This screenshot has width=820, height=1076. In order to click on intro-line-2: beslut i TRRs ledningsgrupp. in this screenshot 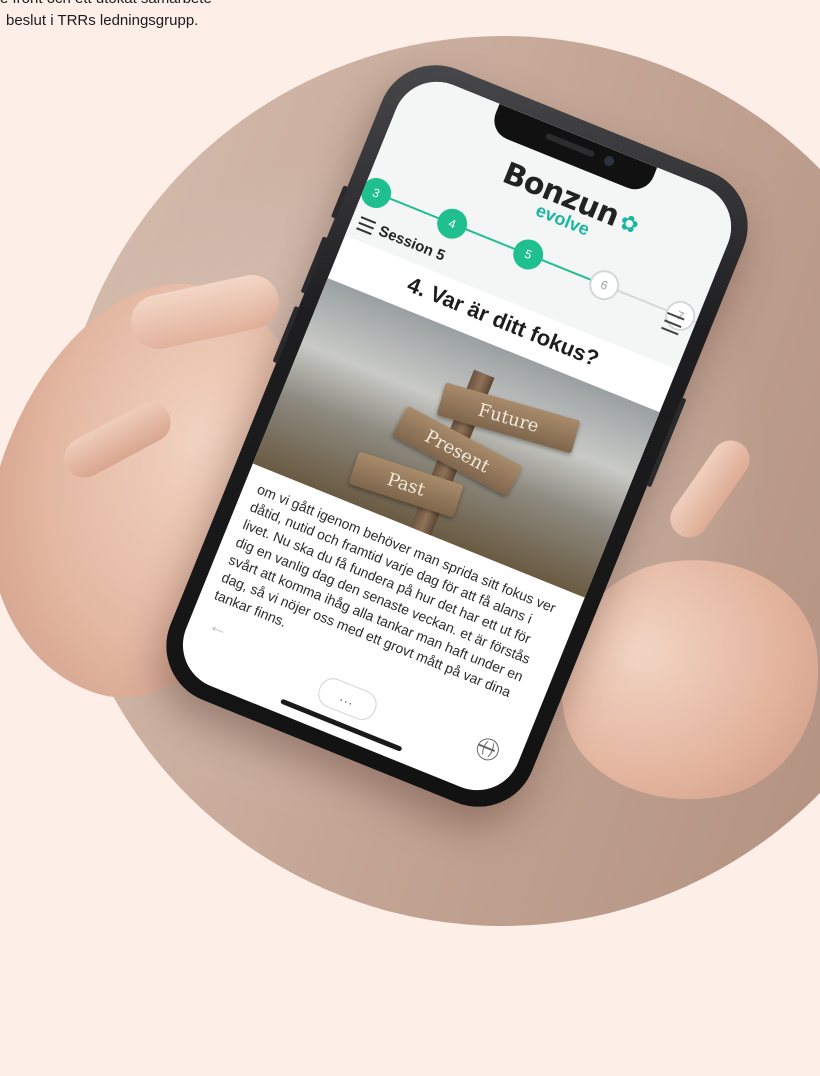, I will do `click(102, 20)`.